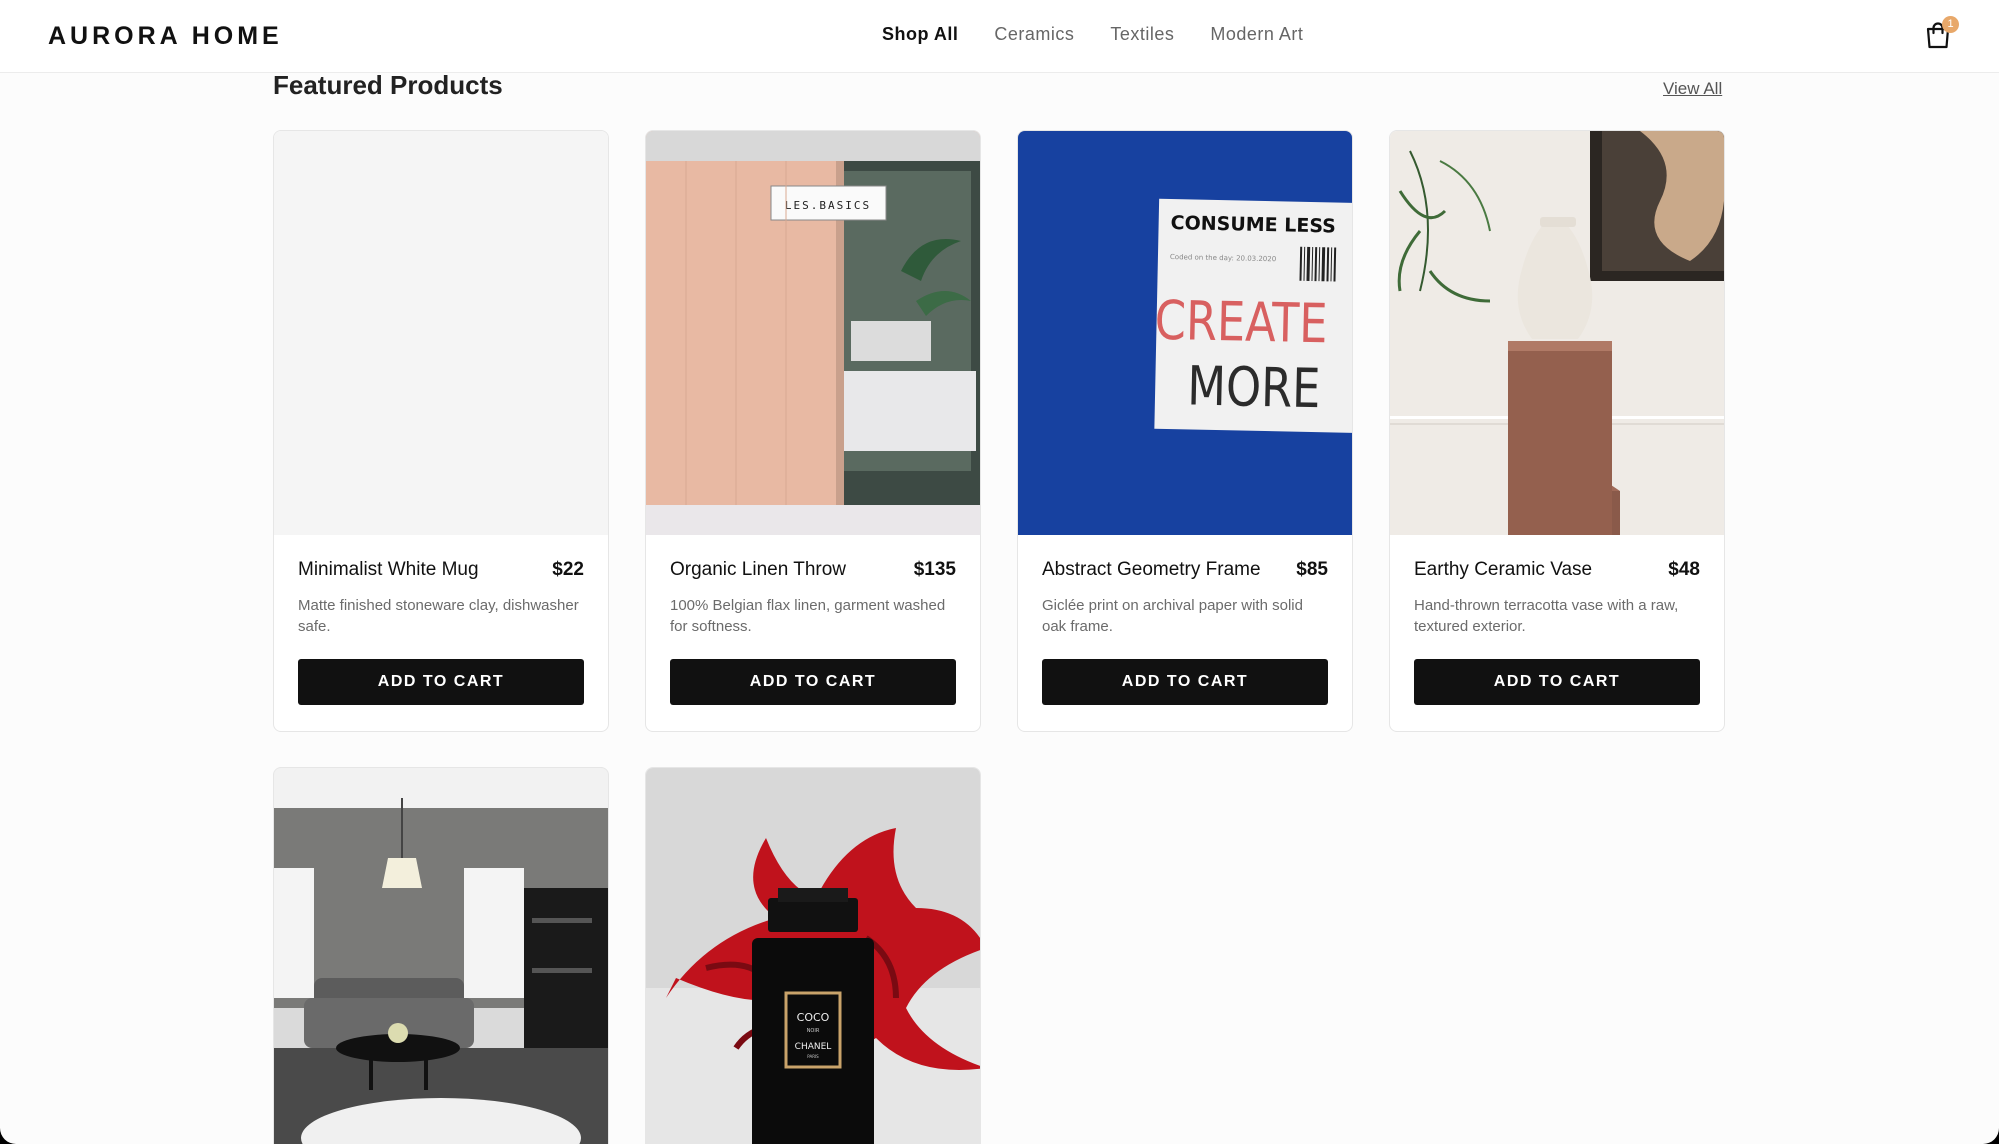  Describe the element at coordinates (1684, 569) in the screenshot. I see `product-price: $48` at that location.